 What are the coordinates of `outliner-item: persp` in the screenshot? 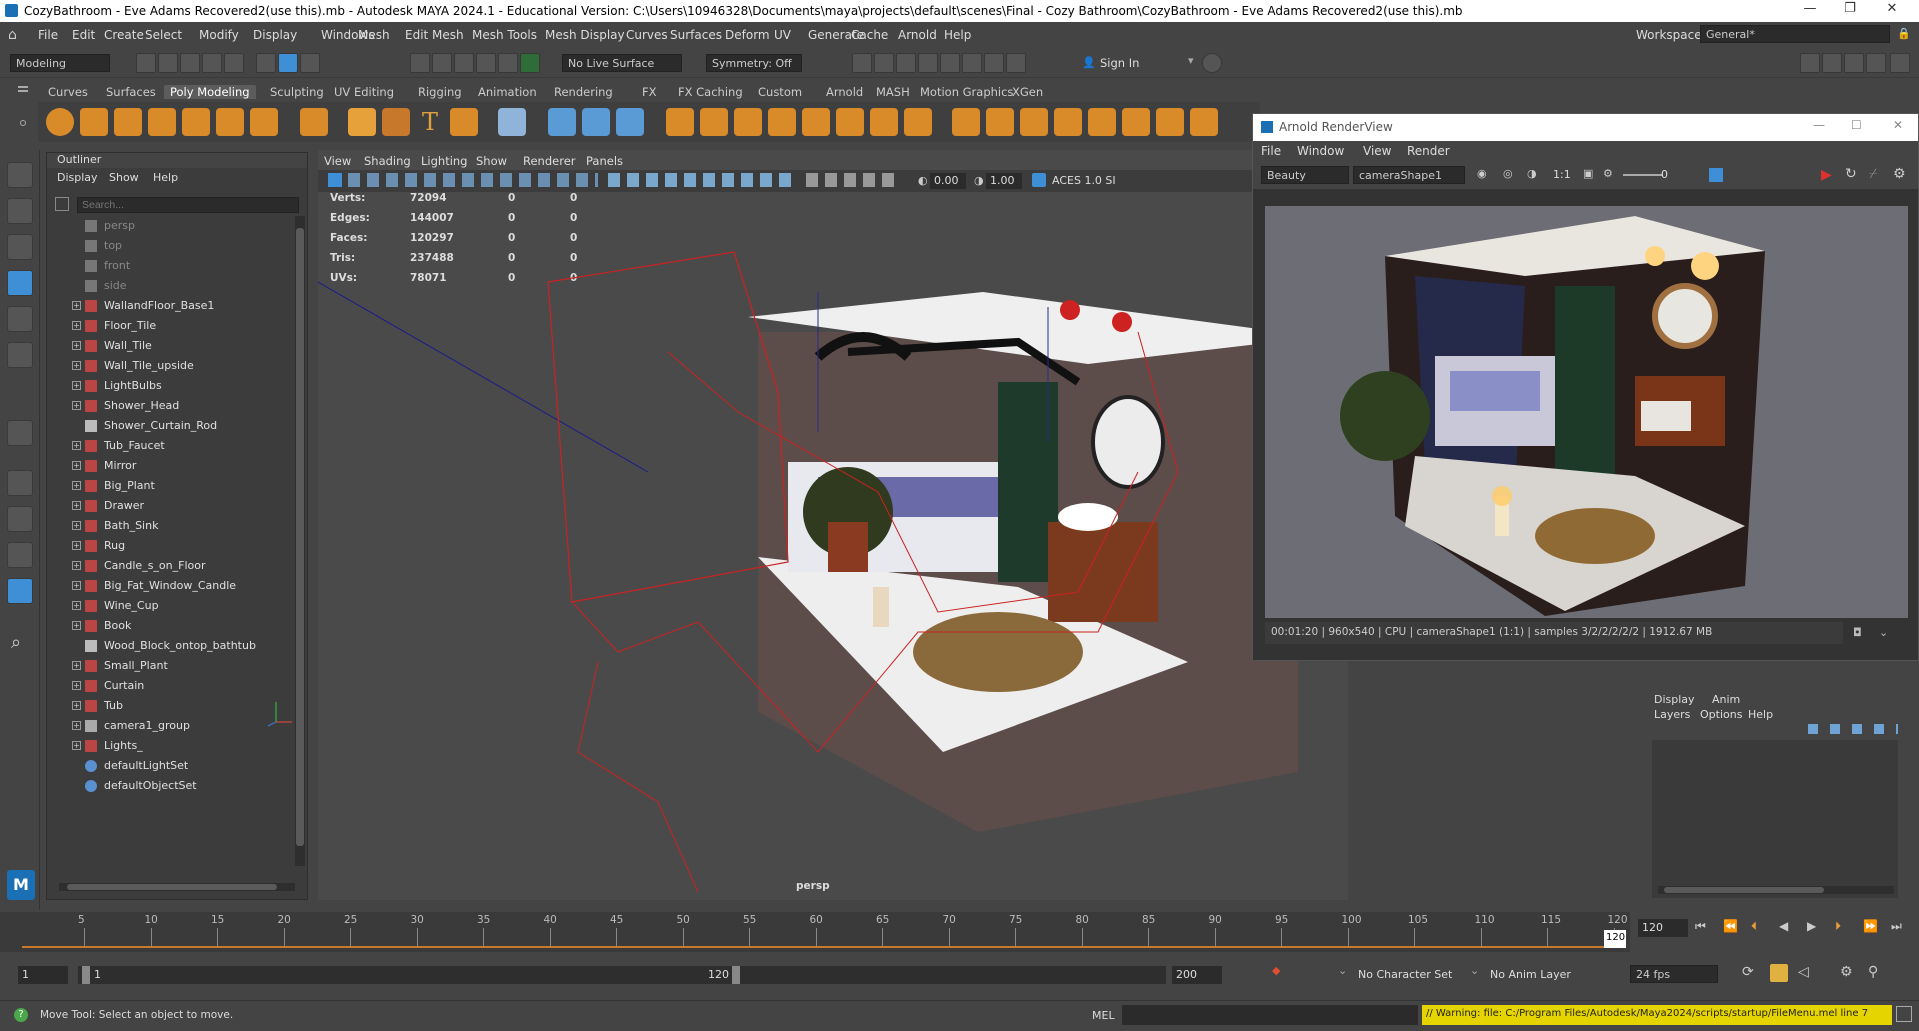 It's located at (171, 226).